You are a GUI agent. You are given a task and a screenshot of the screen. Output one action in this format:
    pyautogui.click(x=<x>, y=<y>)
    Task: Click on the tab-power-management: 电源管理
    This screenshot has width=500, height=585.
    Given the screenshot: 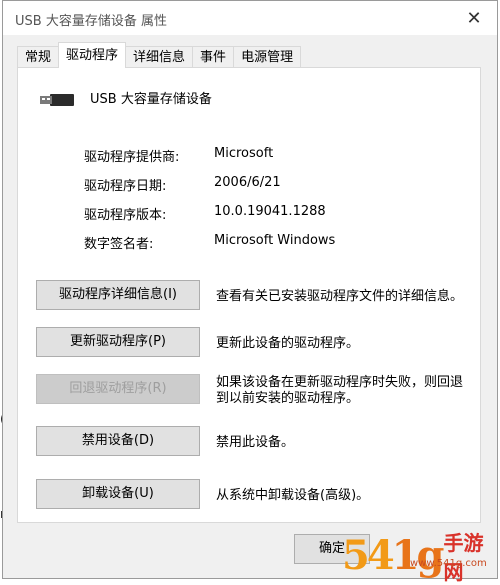 What is the action you would take?
    pyautogui.click(x=267, y=57)
    